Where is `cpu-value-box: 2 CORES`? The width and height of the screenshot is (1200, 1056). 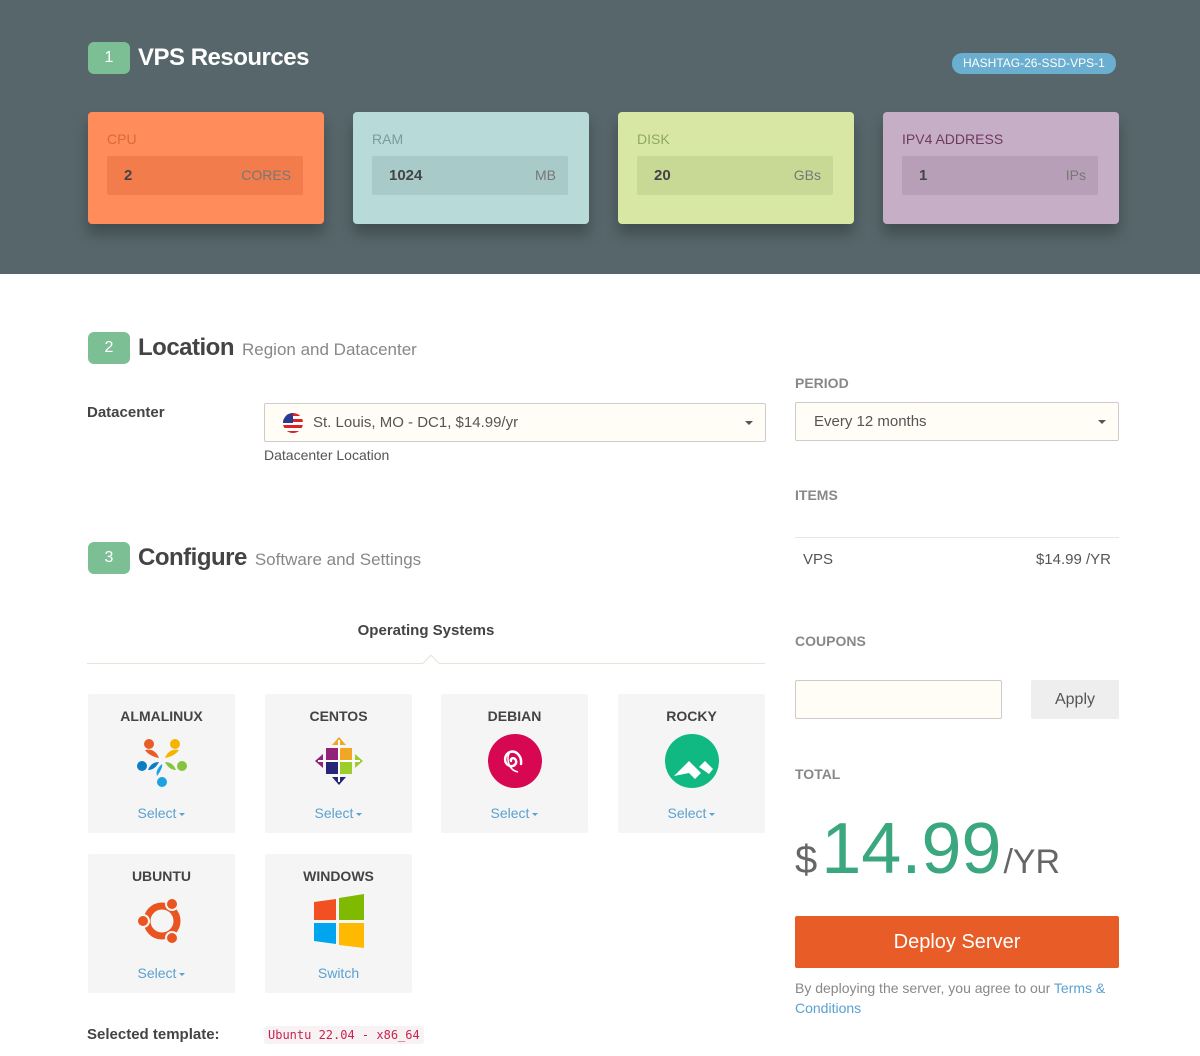 cpu-value-box: 2 CORES is located at coordinates (205, 175).